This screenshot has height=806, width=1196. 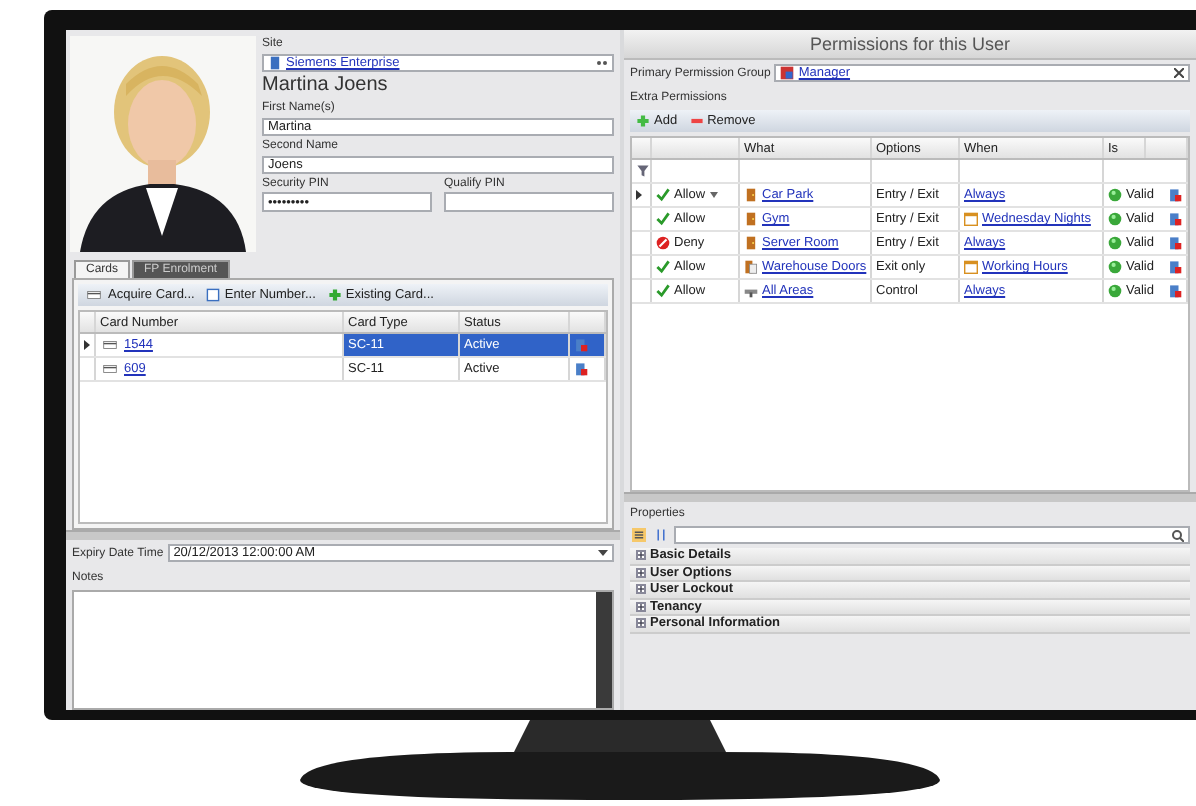 I want to click on minus-icon, so click(x=696, y=121).